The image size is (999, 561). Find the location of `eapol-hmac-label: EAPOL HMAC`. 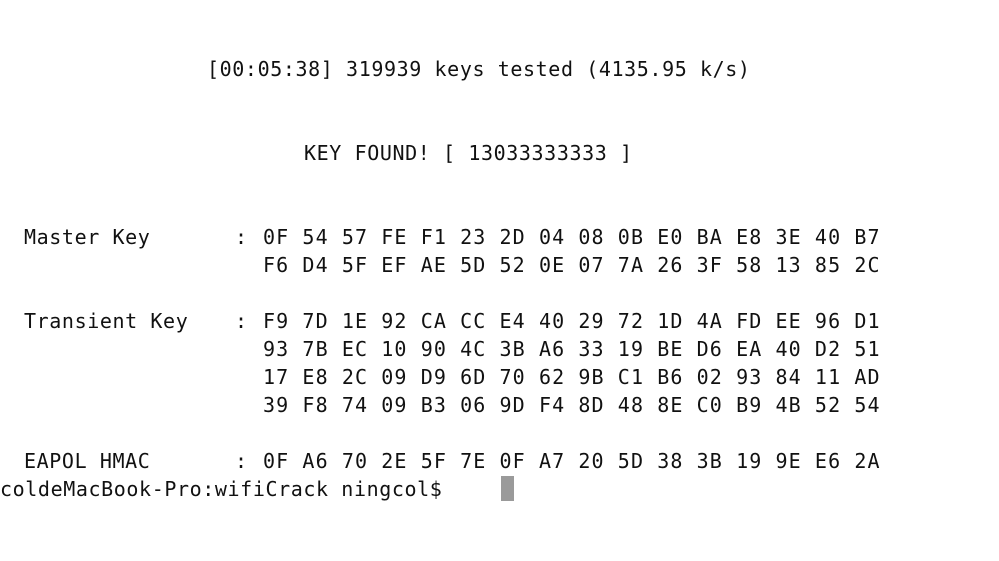

eapol-hmac-label: EAPOL HMAC is located at coordinates (87, 461).